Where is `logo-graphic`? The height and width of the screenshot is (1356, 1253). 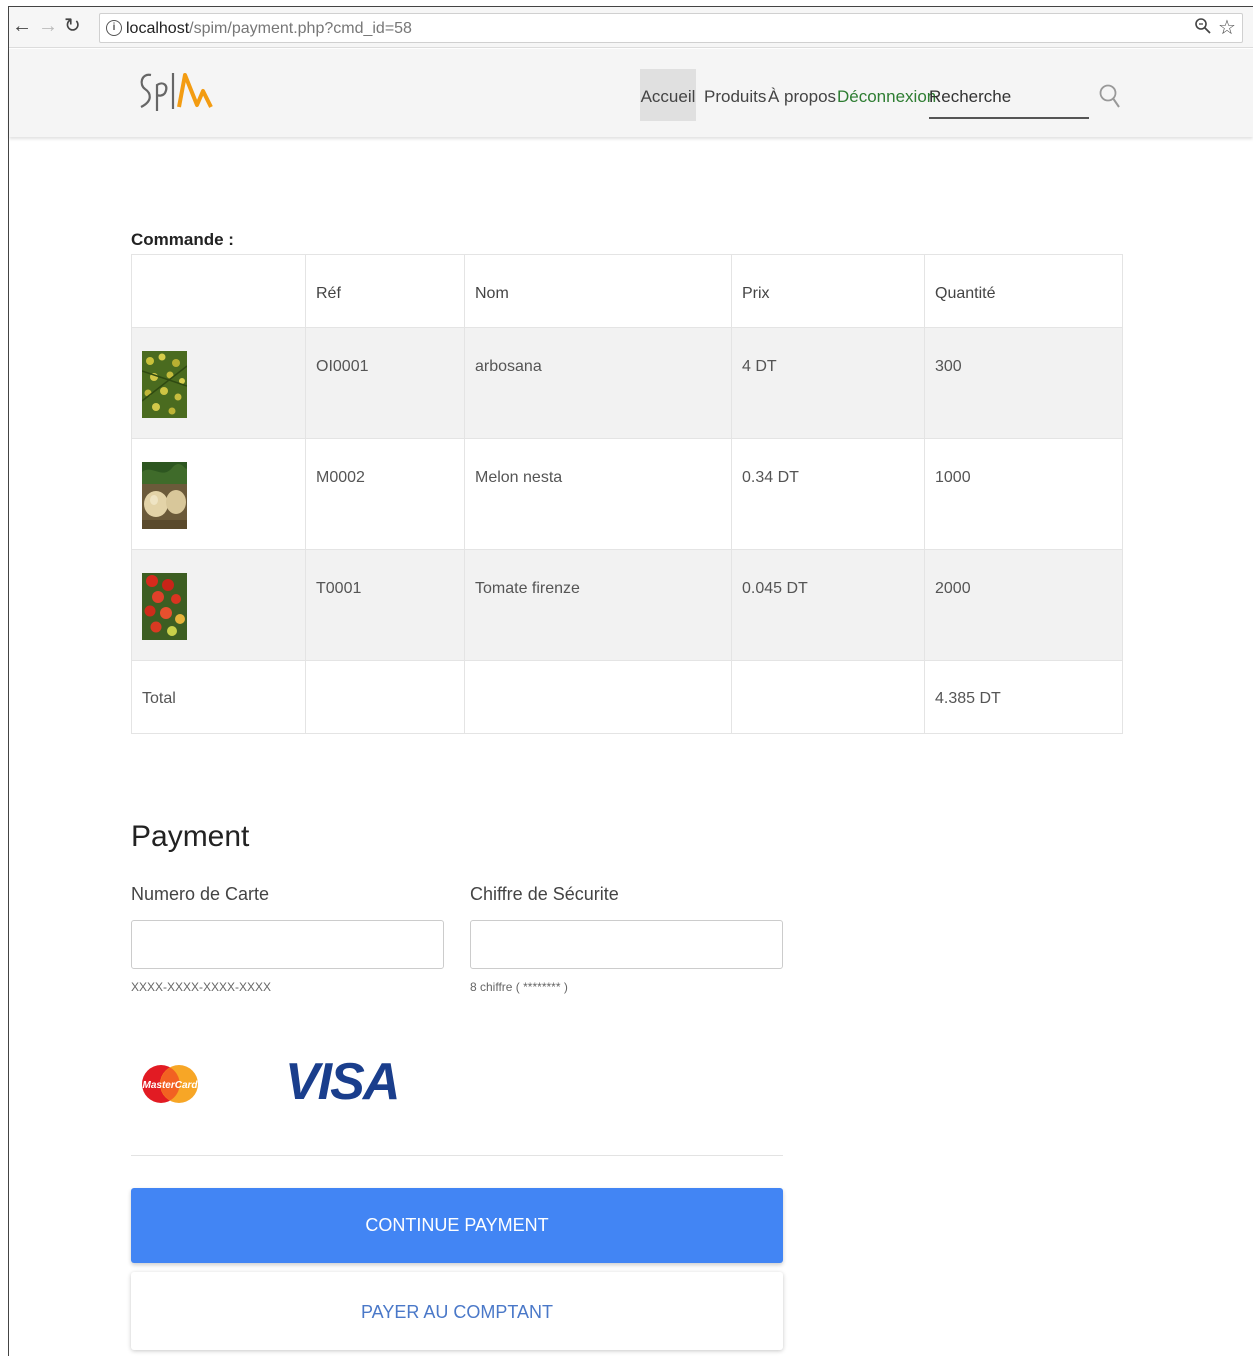
logo-graphic is located at coordinates (176, 92).